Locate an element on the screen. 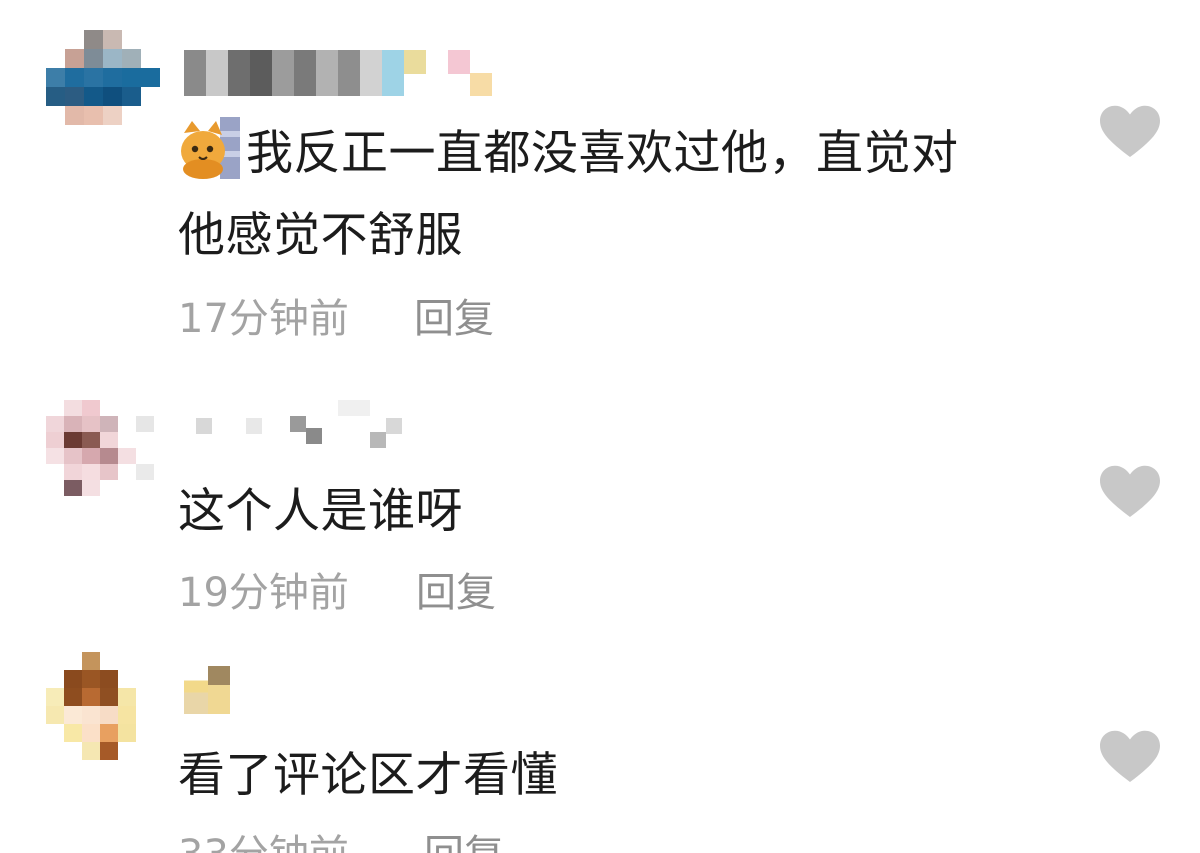 The height and width of the screenshot is (853, 1200). comment-text: 看了评论区才看懂 is located at coordinates (368, 775).